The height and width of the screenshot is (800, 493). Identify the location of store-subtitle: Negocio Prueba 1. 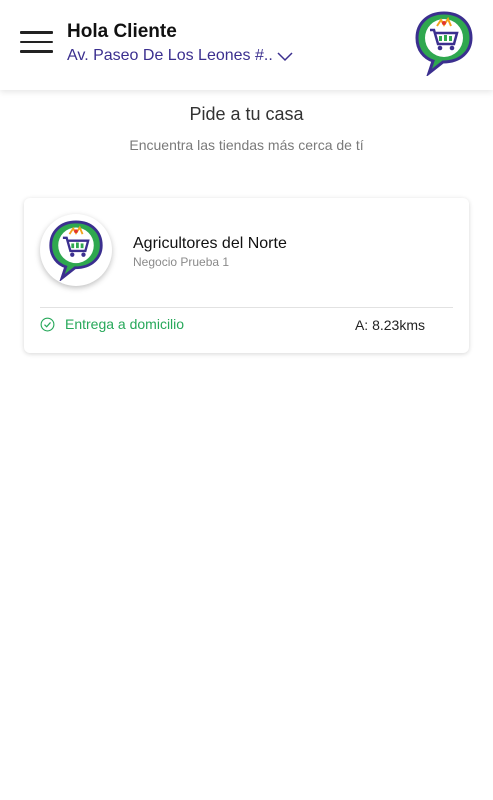
(181, 262).